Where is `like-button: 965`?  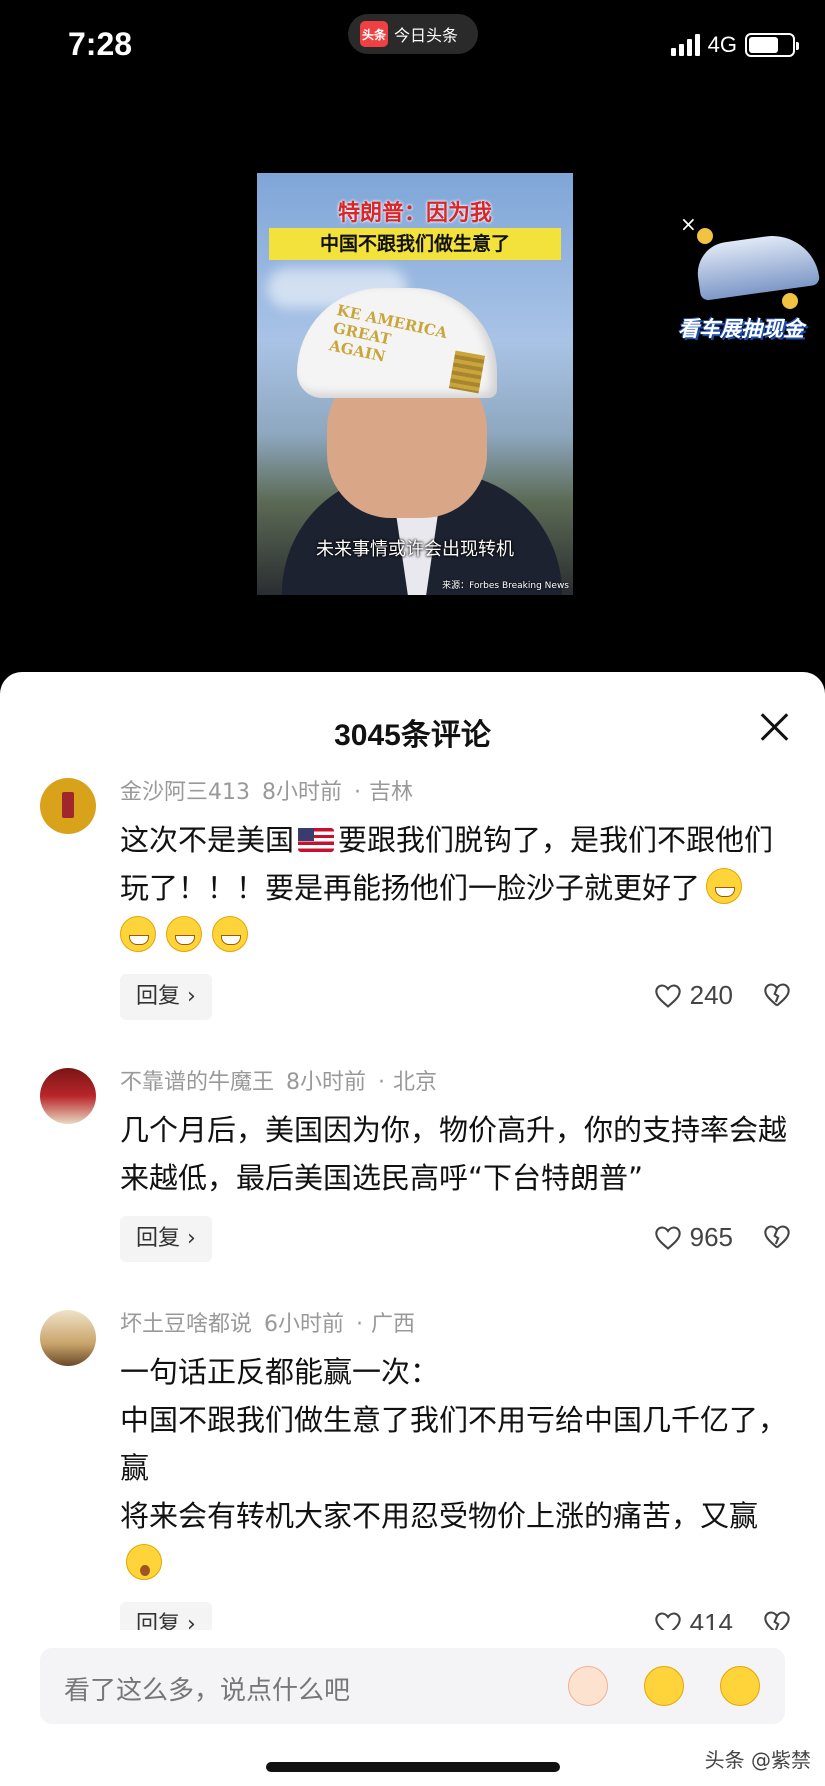
like-button: 965 is located at coordinates (693, 1237).